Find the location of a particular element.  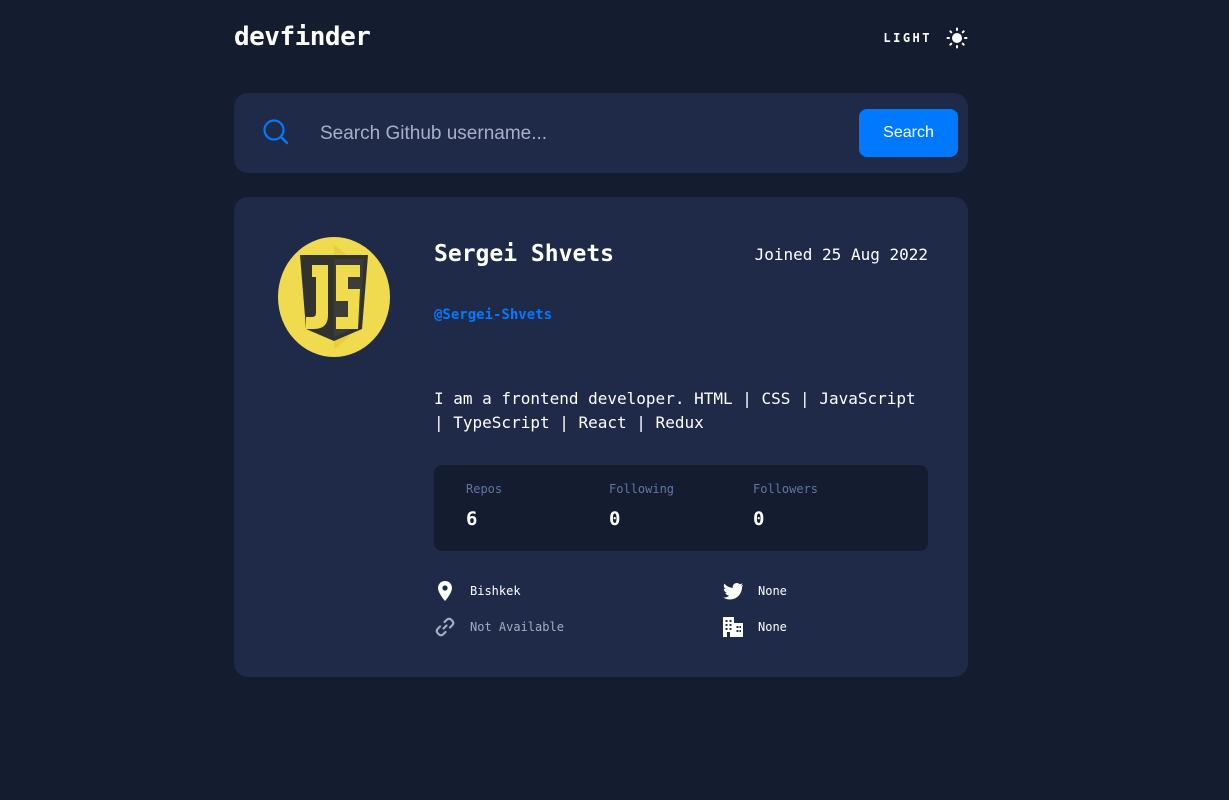

search-bar: Search is located at coordinates (601, 133).